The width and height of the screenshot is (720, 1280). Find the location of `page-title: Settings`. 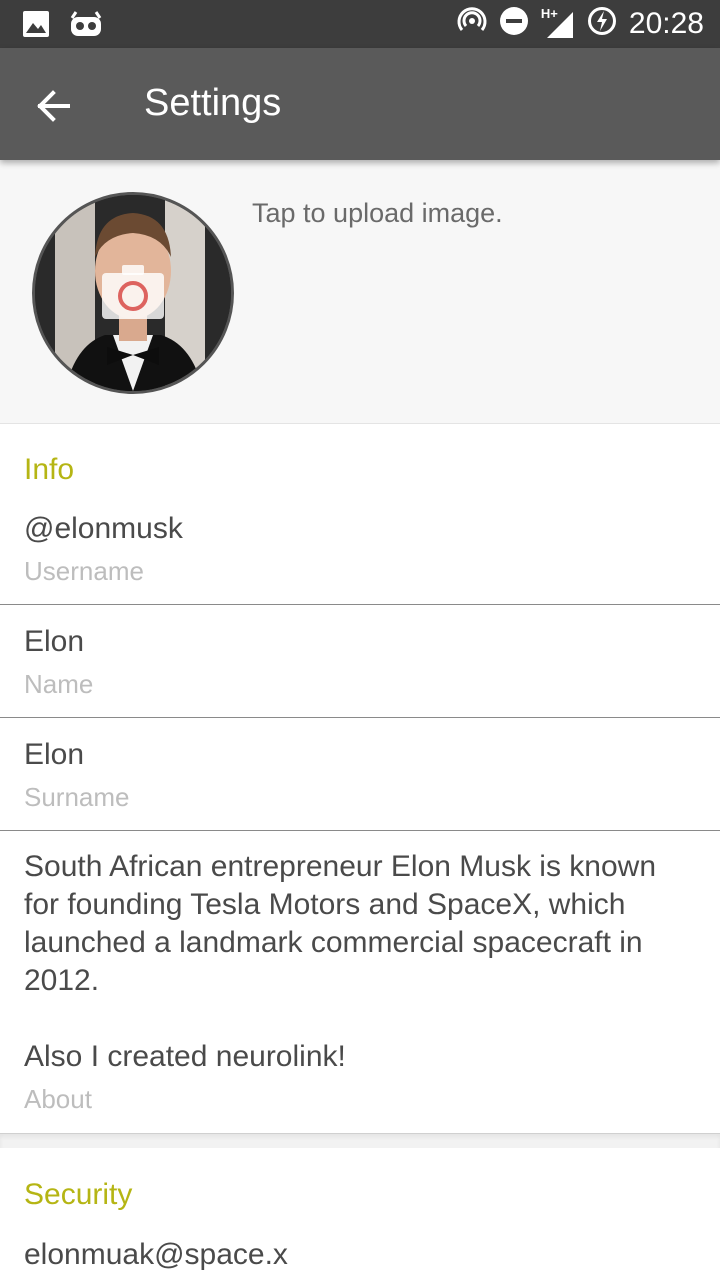

page-title: Settings is located at coordinates (213, 103).